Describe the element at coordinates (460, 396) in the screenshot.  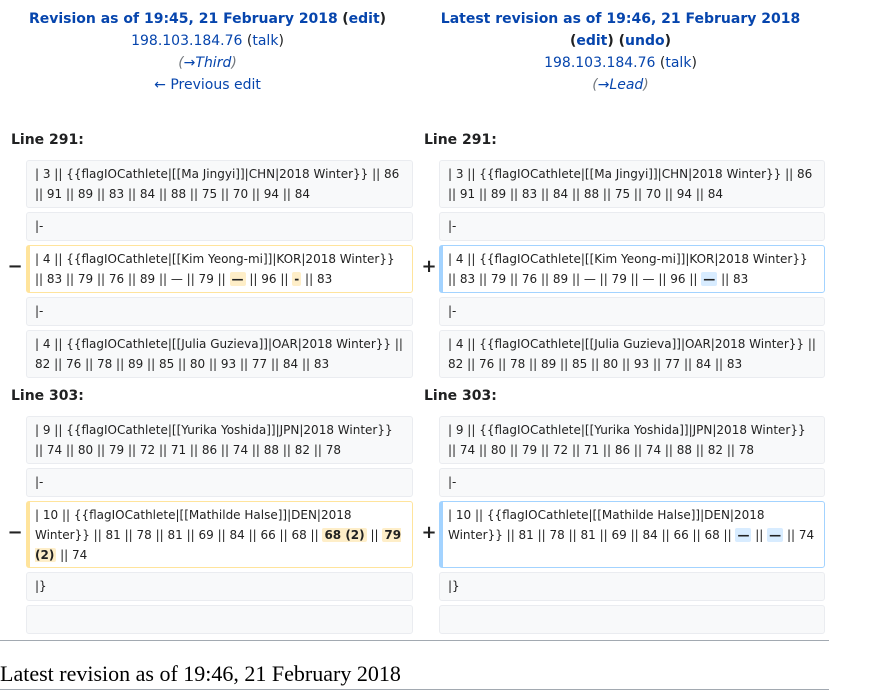
I see `line-number-right-2: Line 303:` at that location.